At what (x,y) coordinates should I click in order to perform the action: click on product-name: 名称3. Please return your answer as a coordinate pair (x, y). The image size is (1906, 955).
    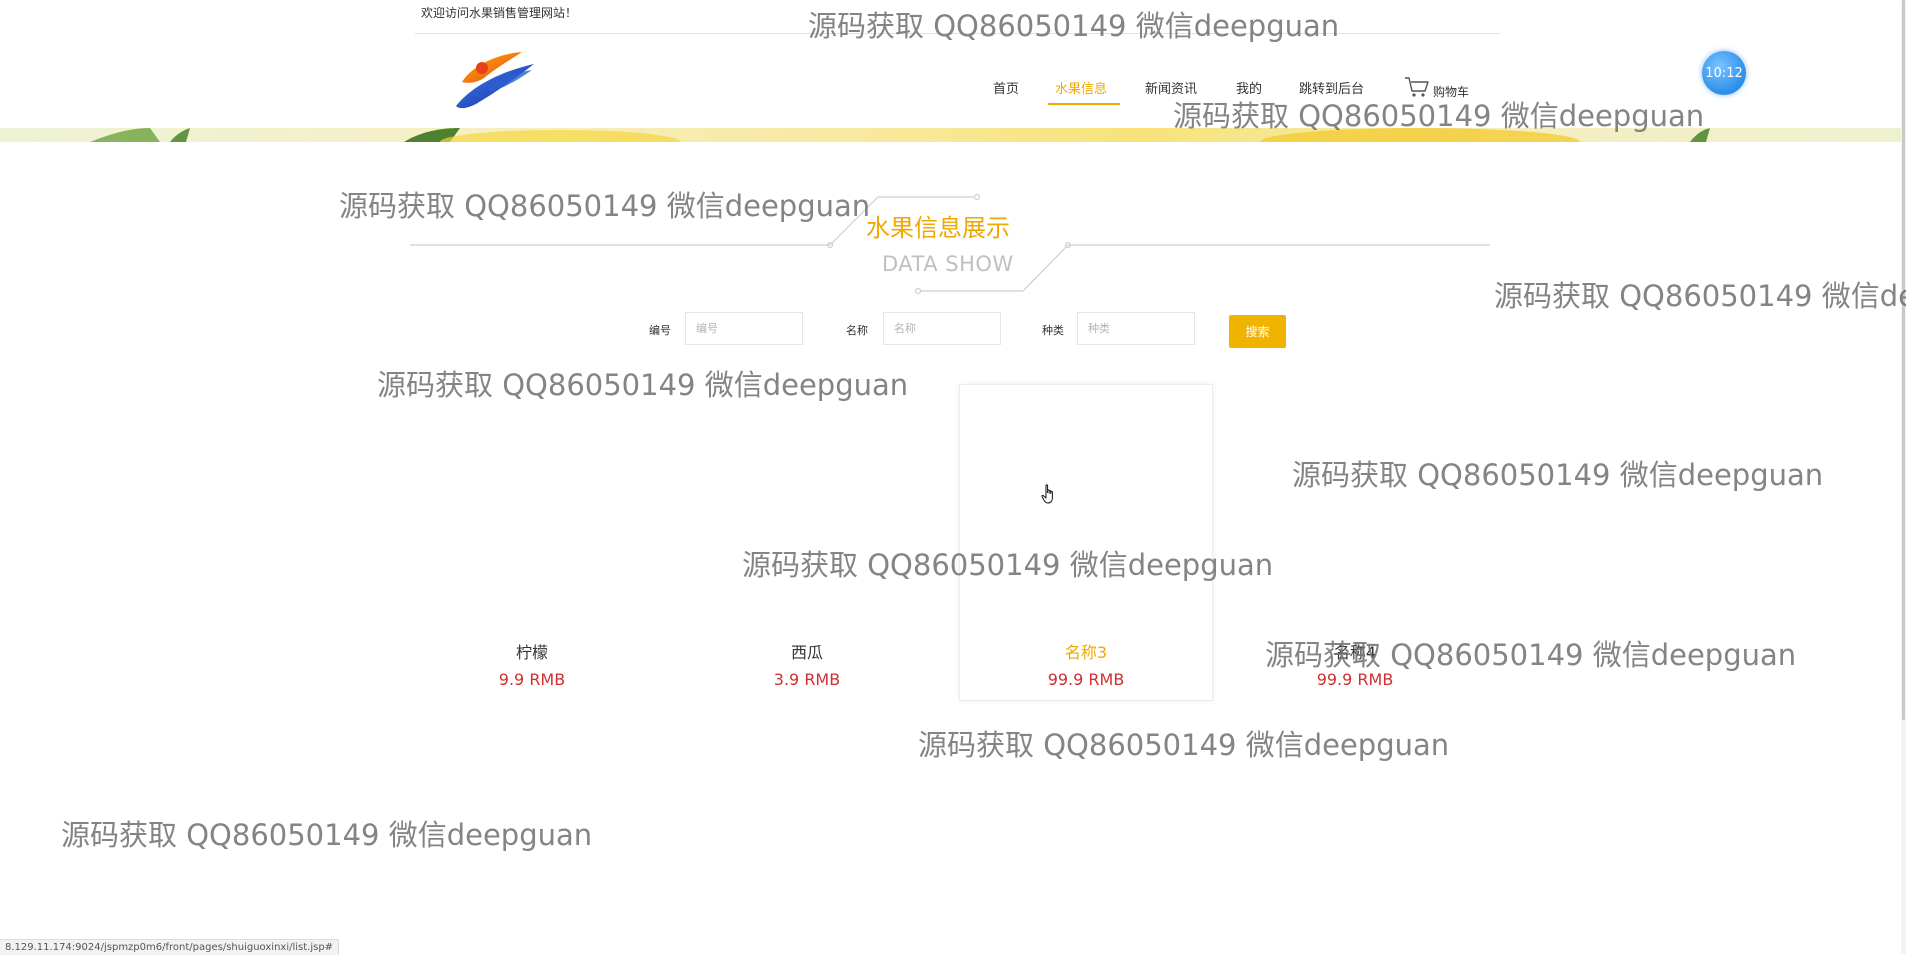
    Looking at the image, I should click on (1086, 652).